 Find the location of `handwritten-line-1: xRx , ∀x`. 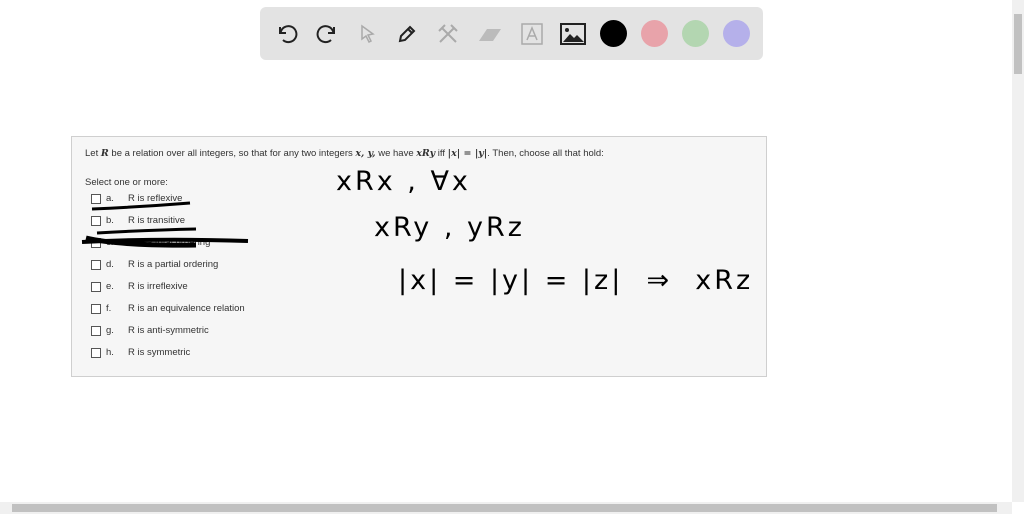

handwritten-line-1: xRx , ∀x is located at coordinates (403, 181).